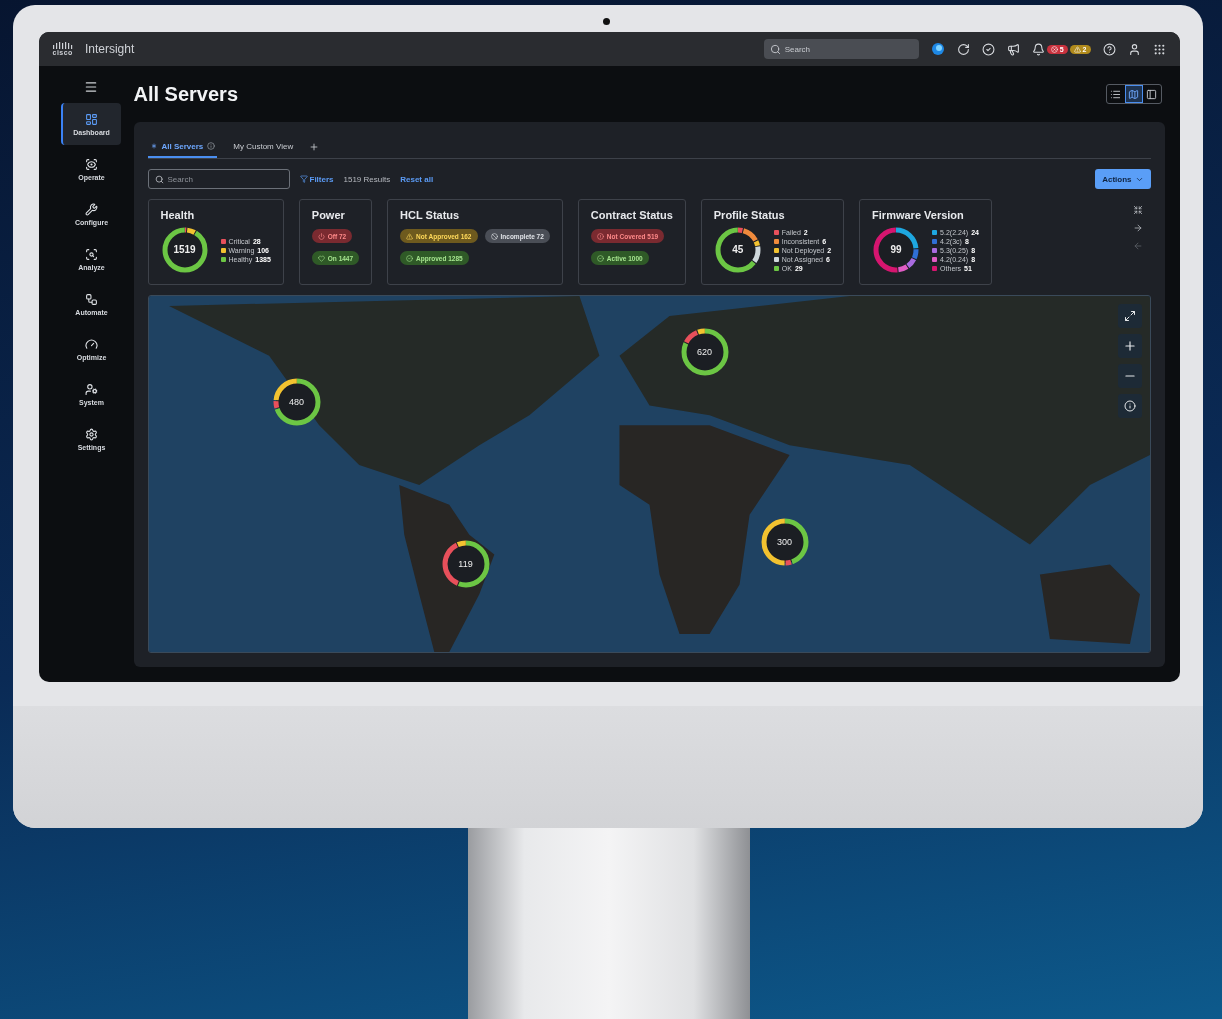 This screenshot has height=1019, width=1222. Describe the element at coordinates (91, 119) in the screenshot. I see `dashboard-icon` at that location.